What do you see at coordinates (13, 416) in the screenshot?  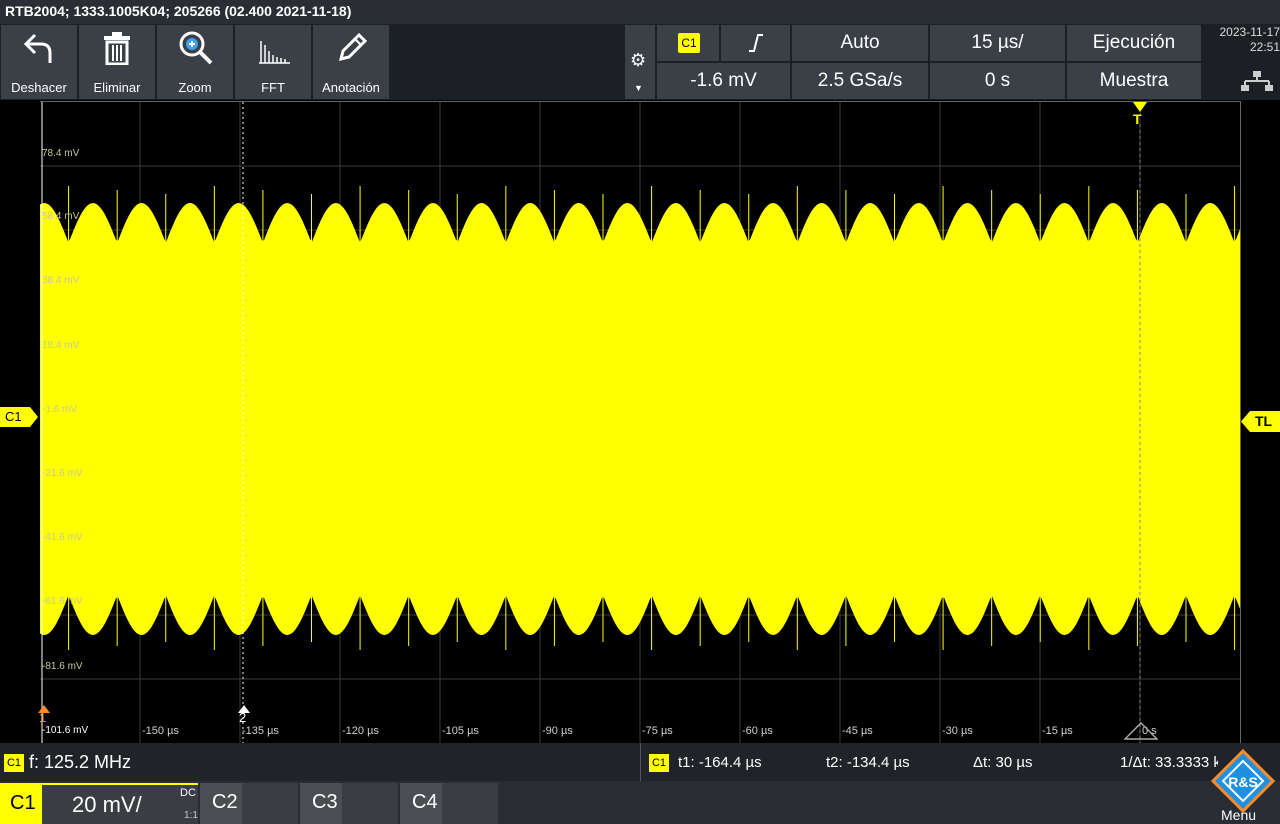 I see `channel-1-offset-label: C1` at bounding box center [13, 416].